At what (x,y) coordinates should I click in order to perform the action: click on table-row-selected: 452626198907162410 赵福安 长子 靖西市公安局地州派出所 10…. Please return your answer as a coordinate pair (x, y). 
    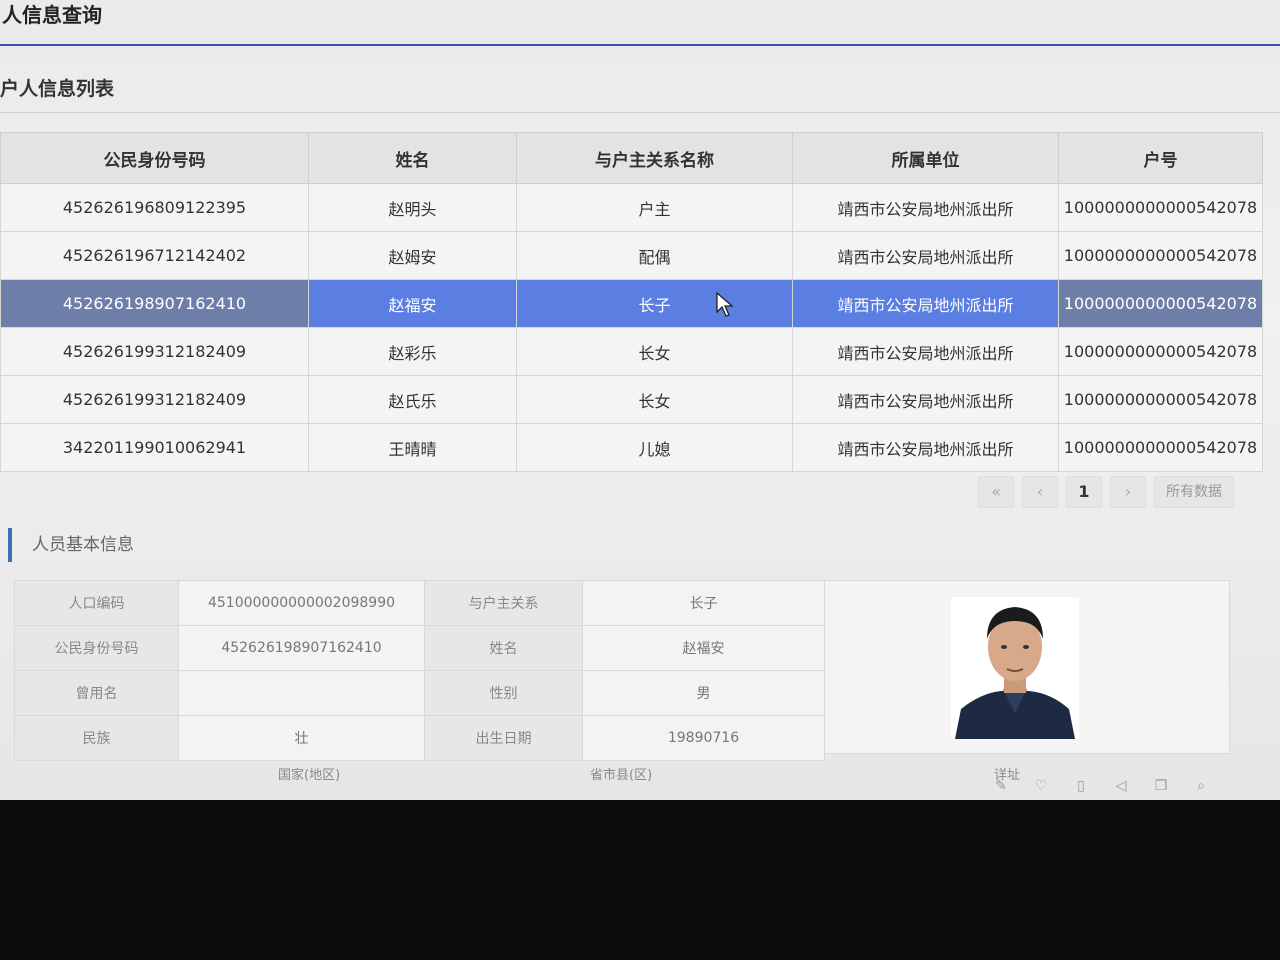
    Looking at the image, I should click on (631, 303).